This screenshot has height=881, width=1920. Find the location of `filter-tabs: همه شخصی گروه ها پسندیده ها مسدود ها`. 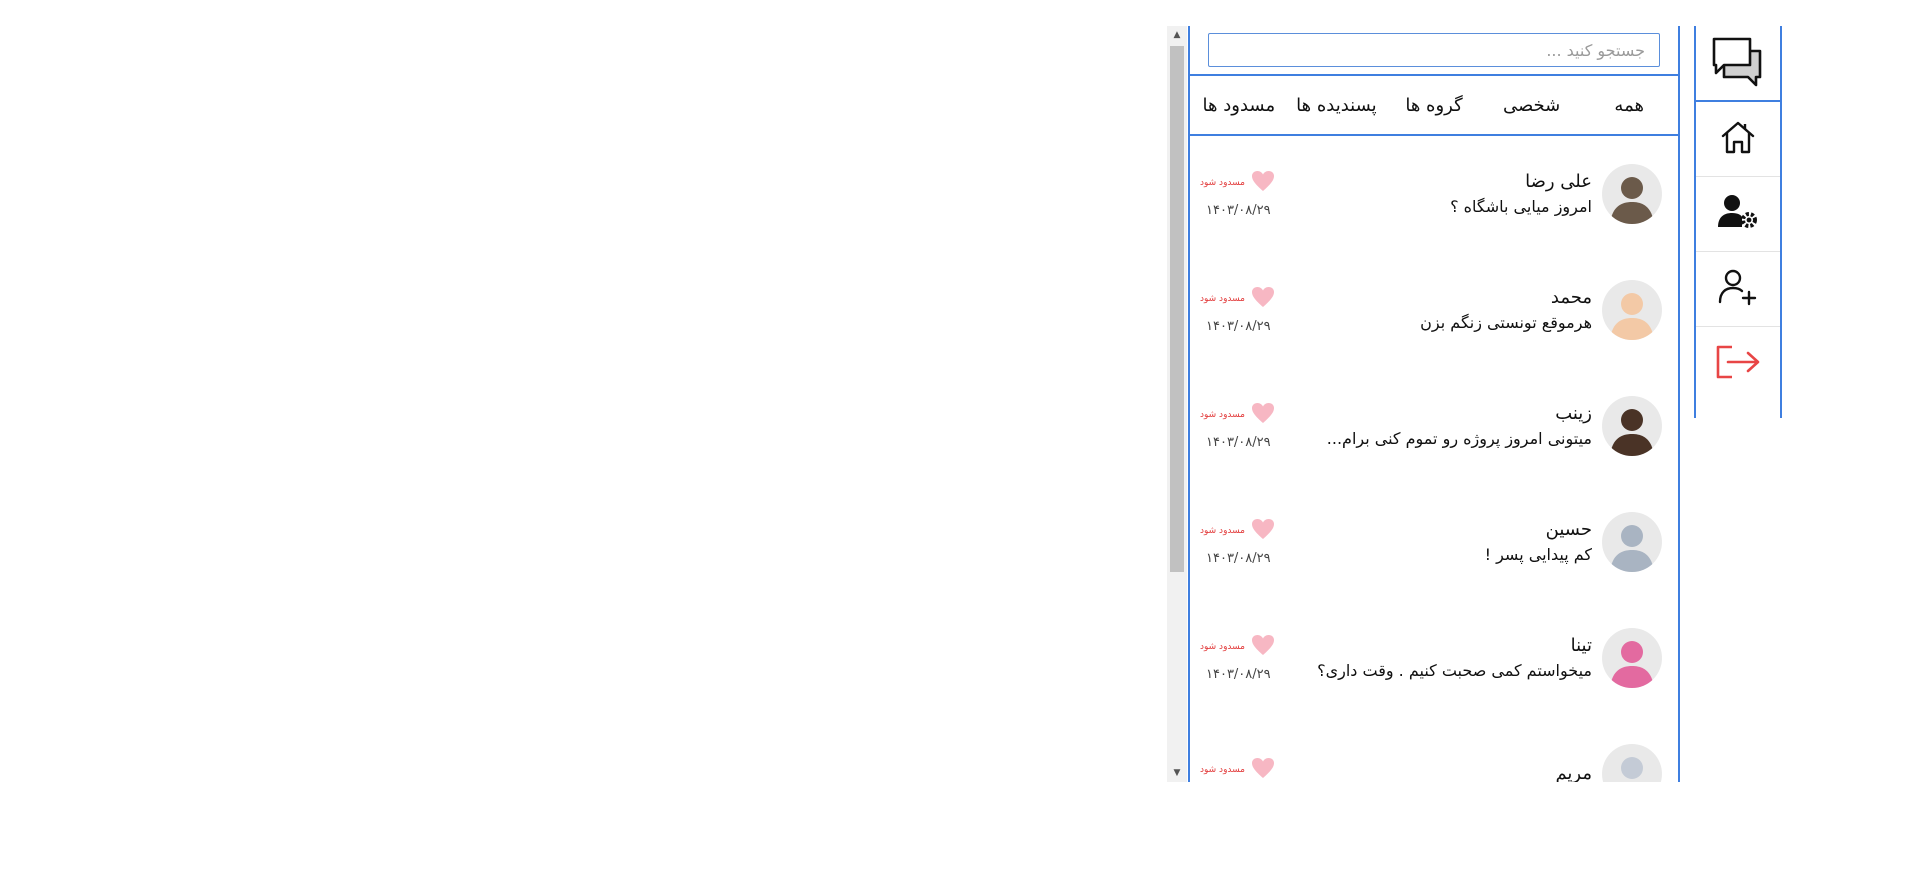

filter-tabs: همه شخصی گروه ها پسندیده ها مسدود ها is located at coordinates (1434, 106).